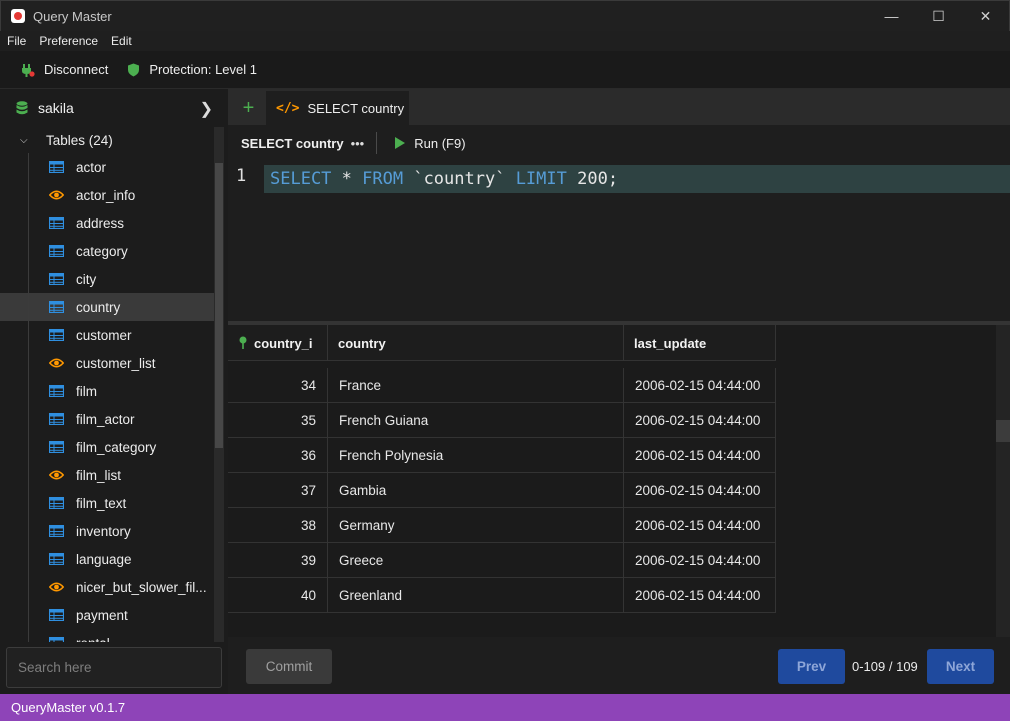  I want to click on sidebar-item-payment: payment, so click(107, 615).